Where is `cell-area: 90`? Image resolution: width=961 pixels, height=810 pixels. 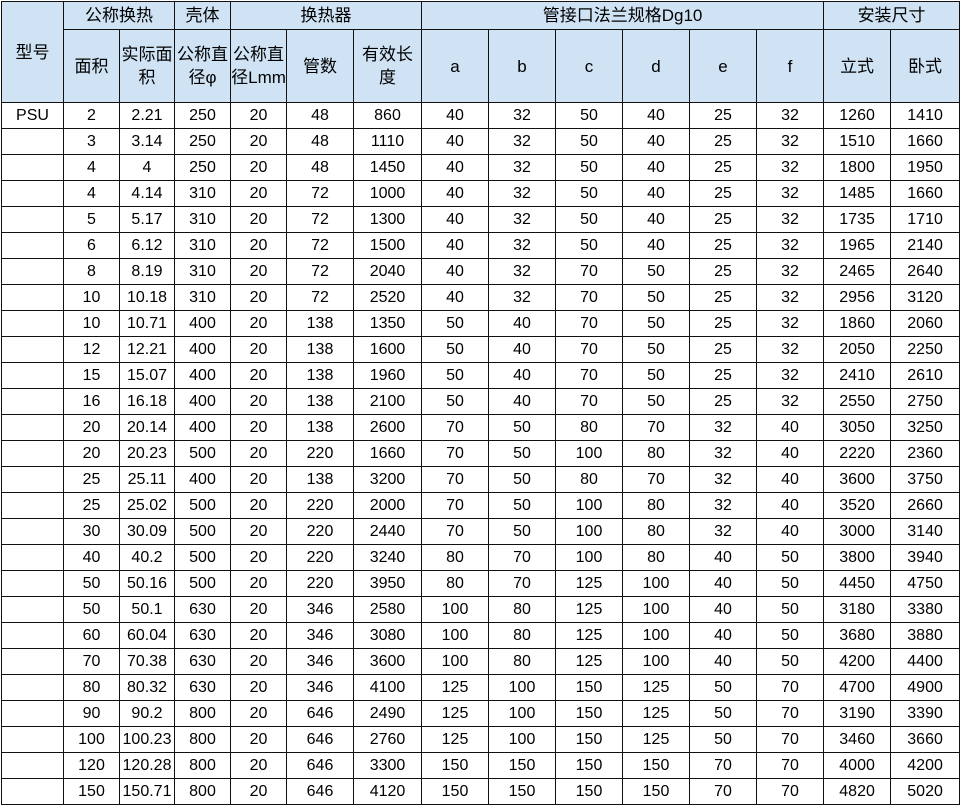
cell-area: 90 is located at coordinates (91, 713).